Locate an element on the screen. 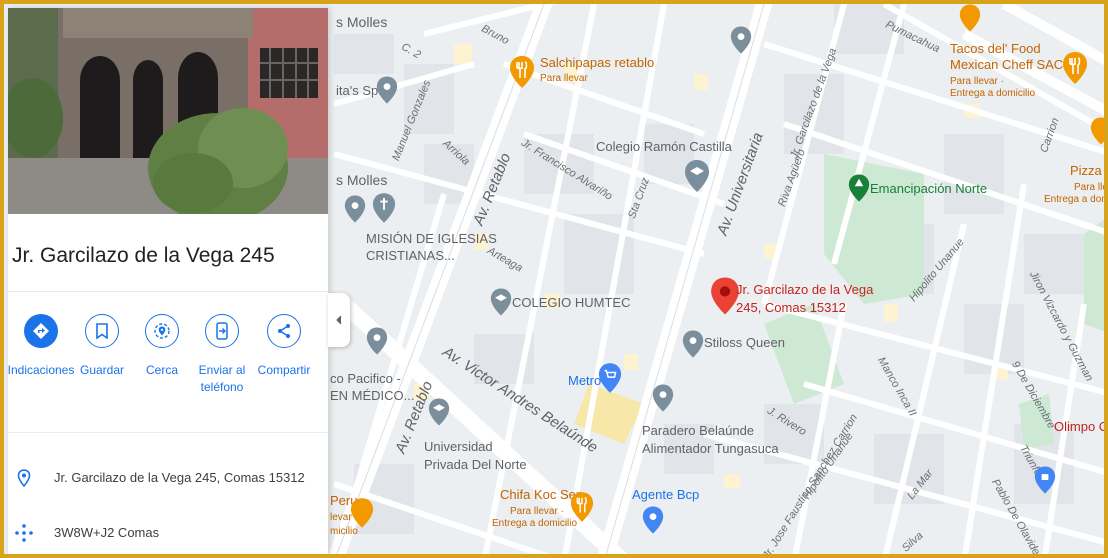  poi-label: Agente Bcp is located at coordinates (665, 495).